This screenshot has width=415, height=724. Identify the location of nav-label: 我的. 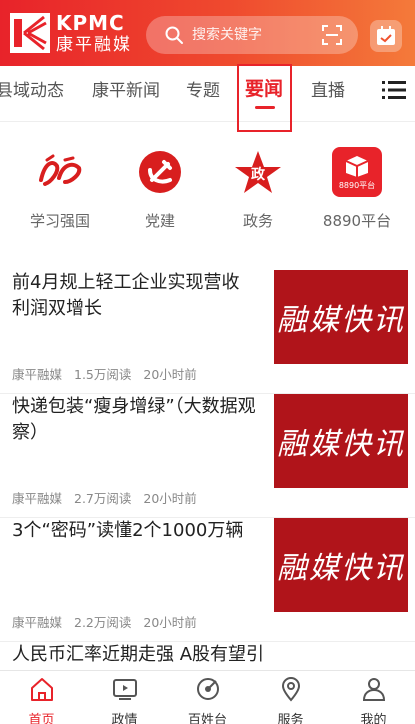
(373, 718).